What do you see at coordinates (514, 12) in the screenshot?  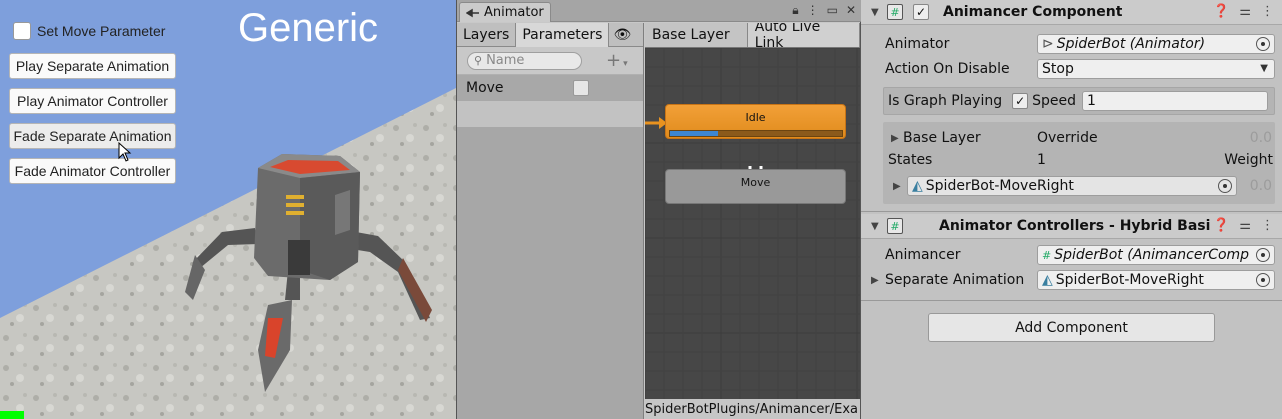 I see `animator-tab-label: Animator` at bounding box center [514, 12].